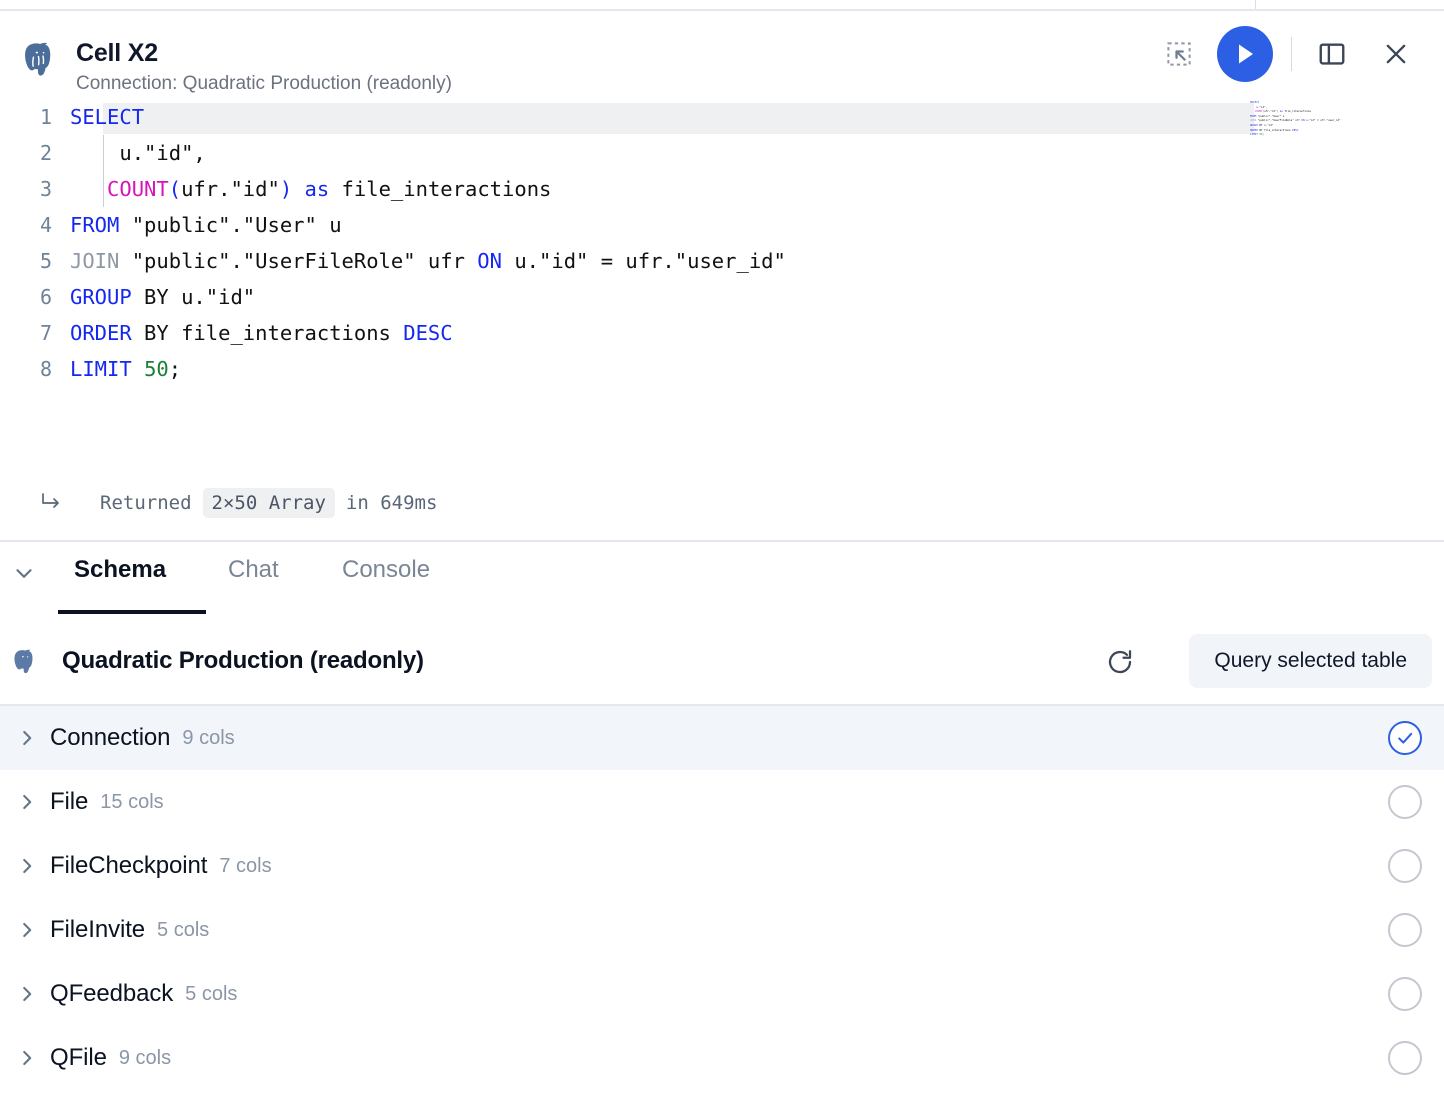  I want to click on table-column-count: 15 cols, so click(132, 801).